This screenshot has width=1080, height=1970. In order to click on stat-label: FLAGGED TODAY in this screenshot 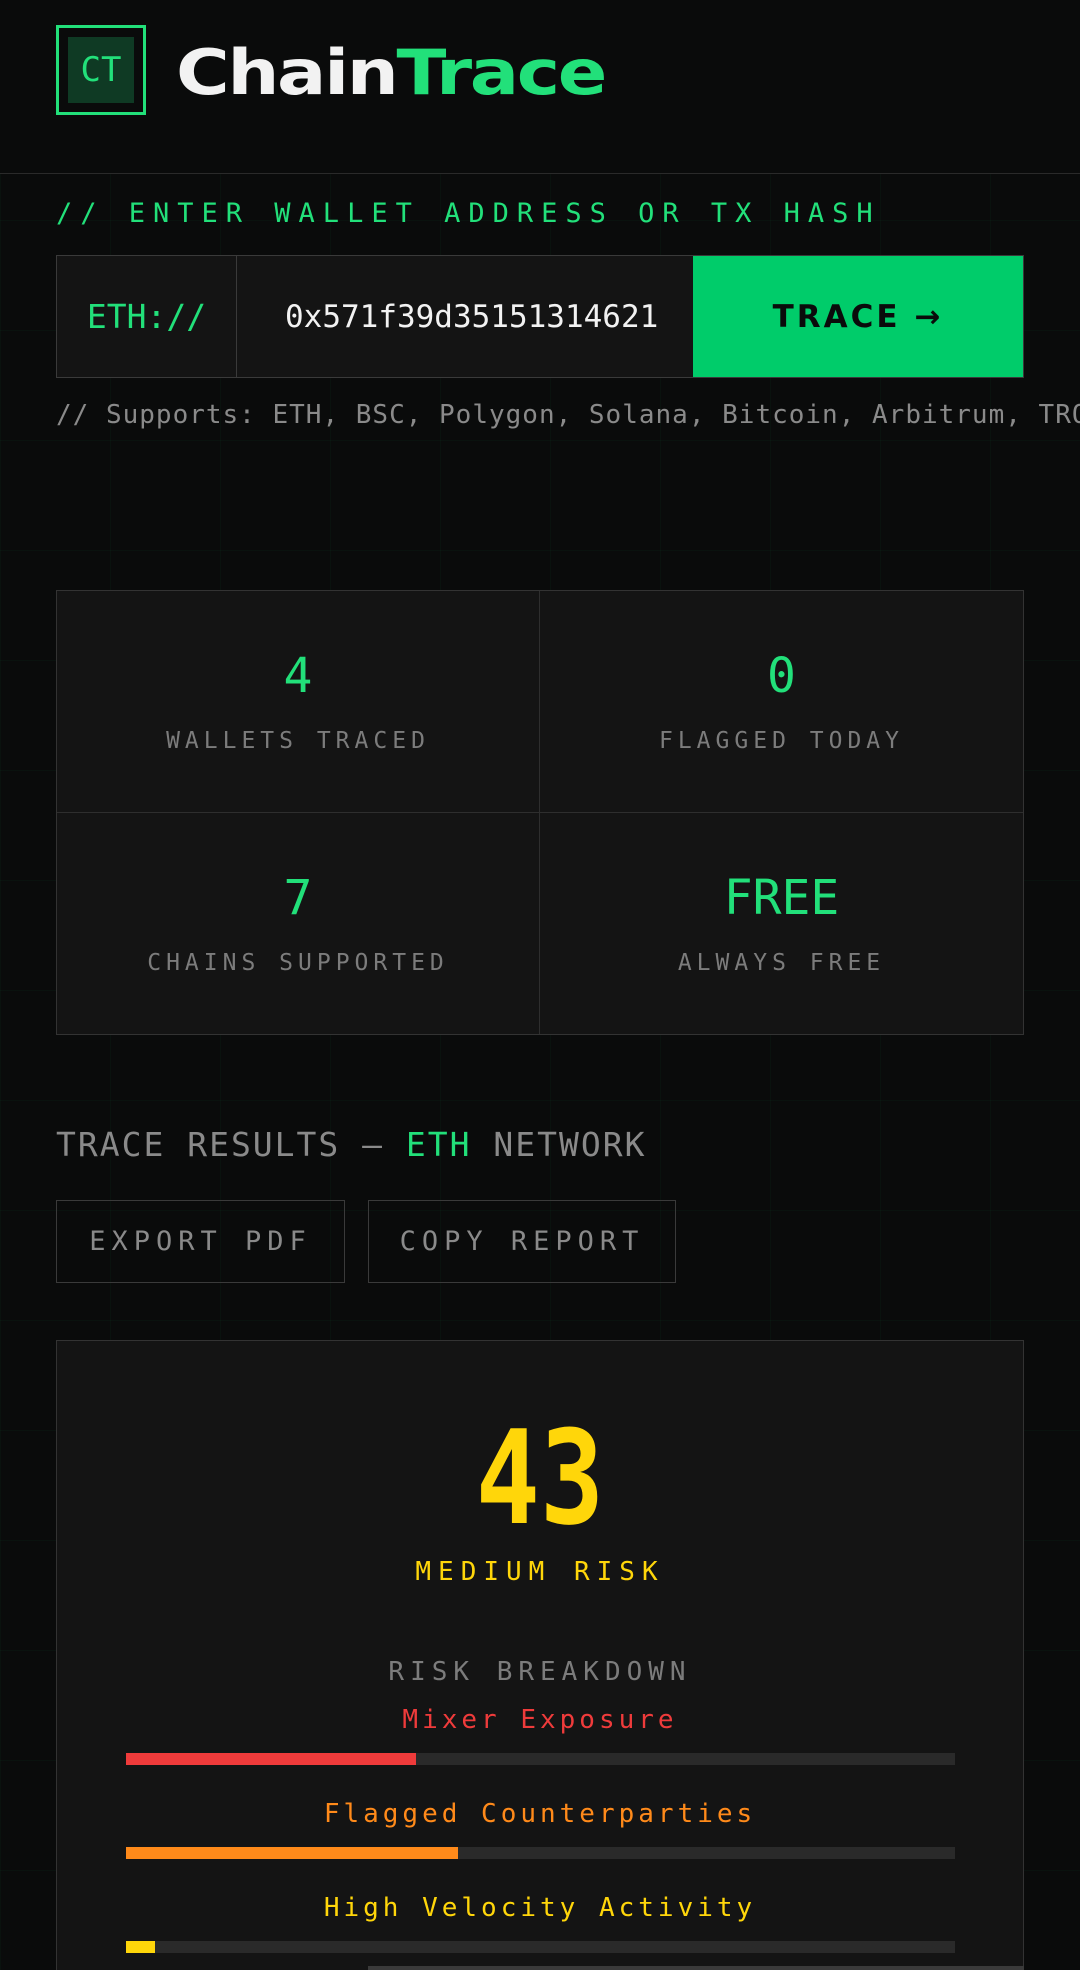, I will do `click(781, 741)`.